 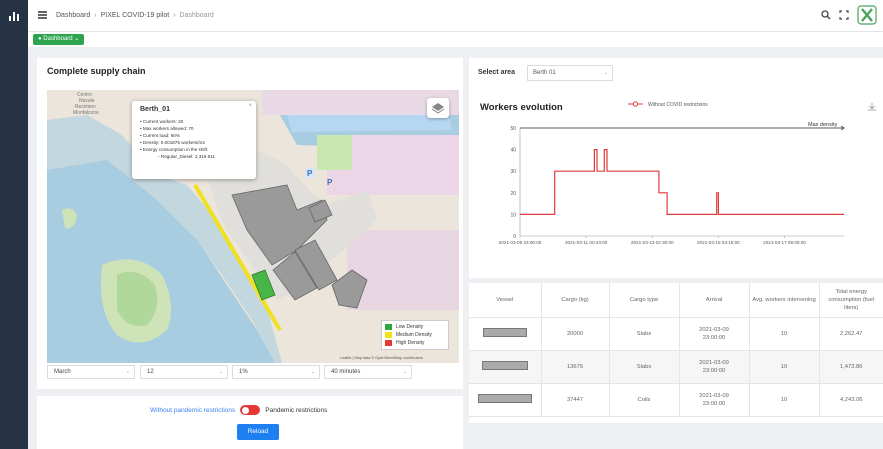 I want to click on legend-row: High Density, so click(x=415, y=343).